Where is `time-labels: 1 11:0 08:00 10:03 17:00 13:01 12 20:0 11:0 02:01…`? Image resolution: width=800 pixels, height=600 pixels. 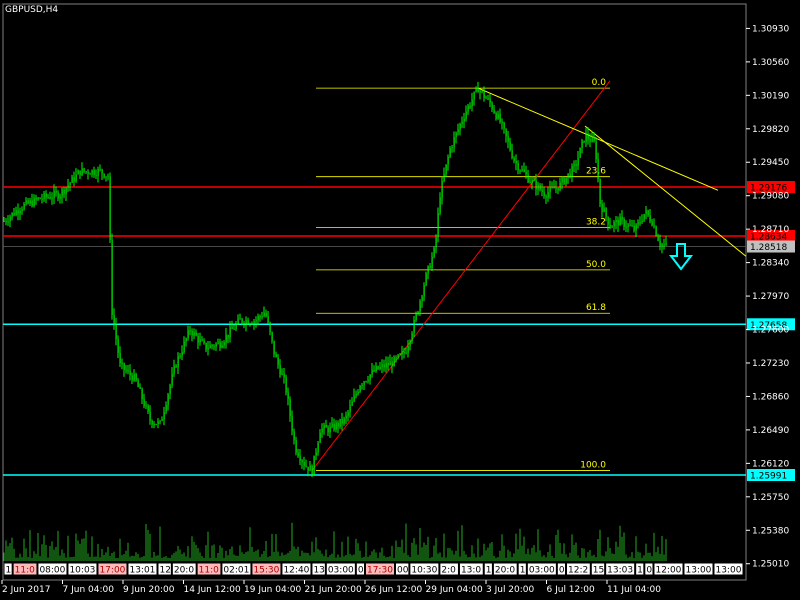 time-labels: 1 11:0 08:00 10:03 17:00 13:01 12 20:0 11:0 02:01… is located at coordinates (373, 569).